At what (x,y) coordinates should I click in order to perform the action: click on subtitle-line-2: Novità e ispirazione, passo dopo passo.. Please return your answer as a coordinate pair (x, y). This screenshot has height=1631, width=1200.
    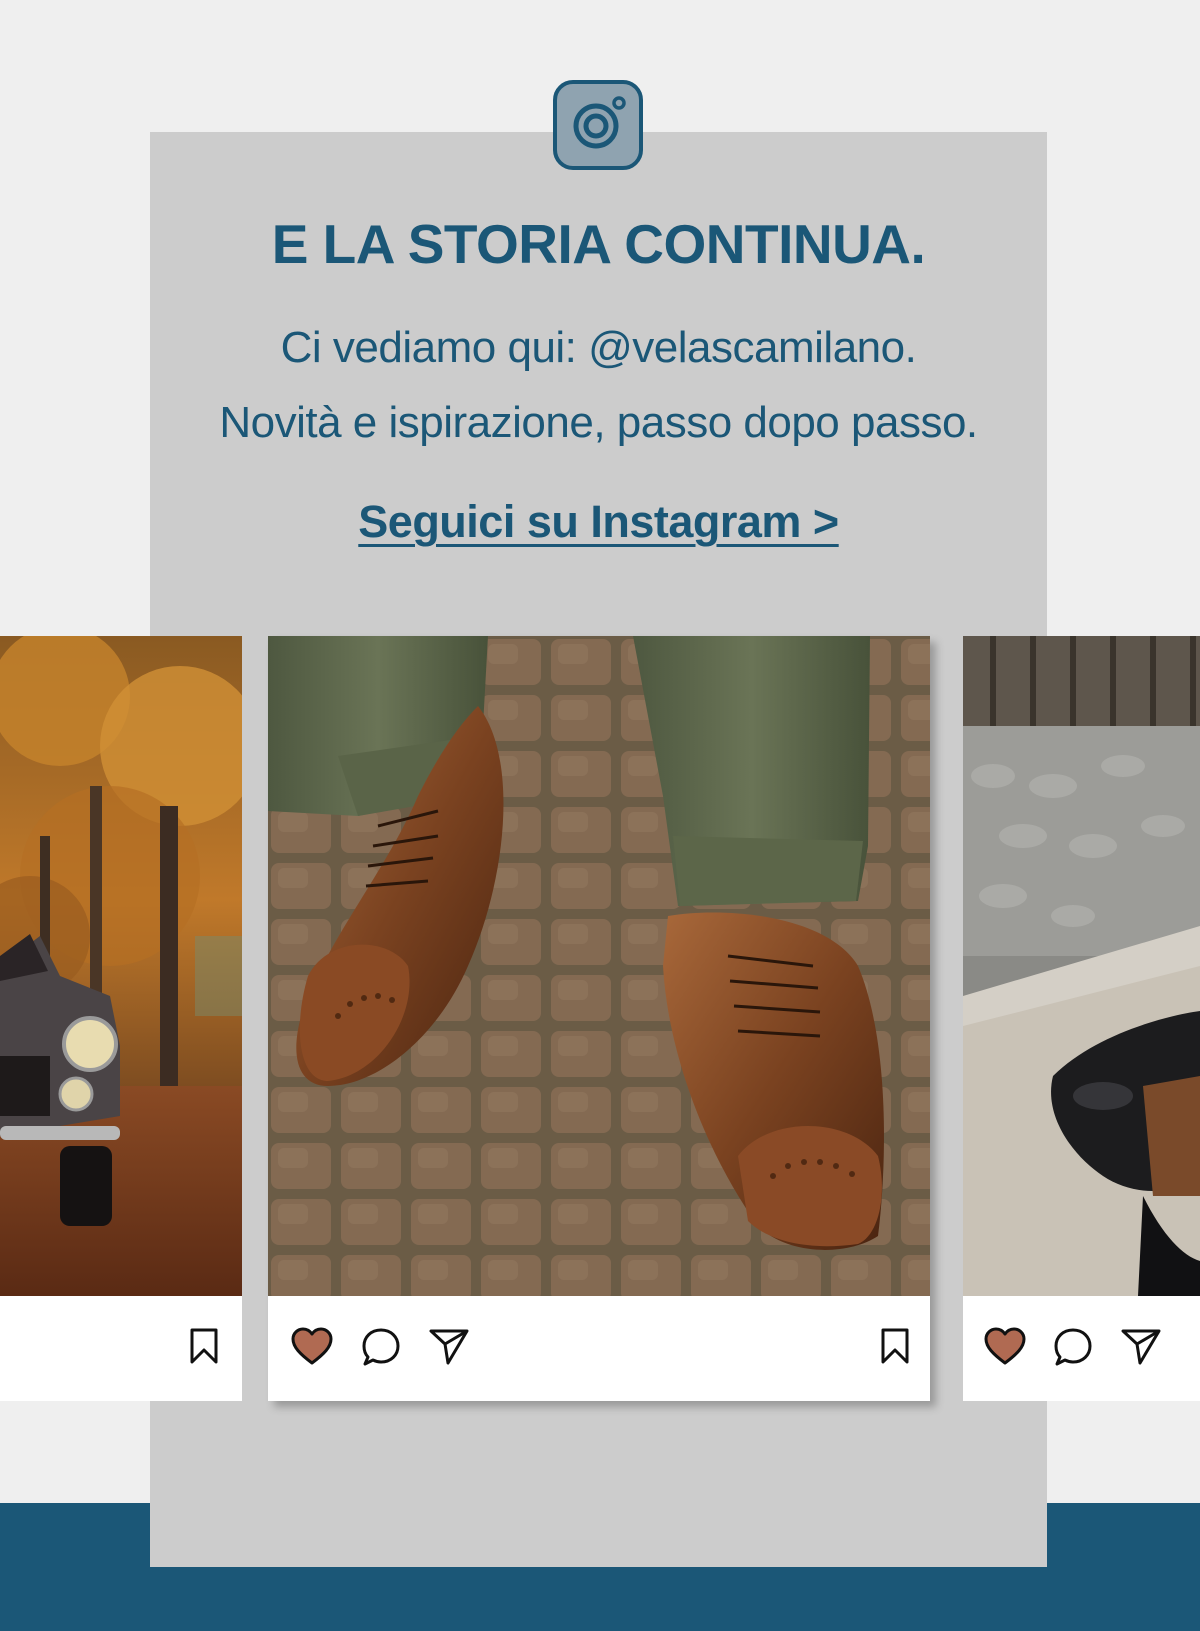
    Looking at the image, I should click on (598, 422).